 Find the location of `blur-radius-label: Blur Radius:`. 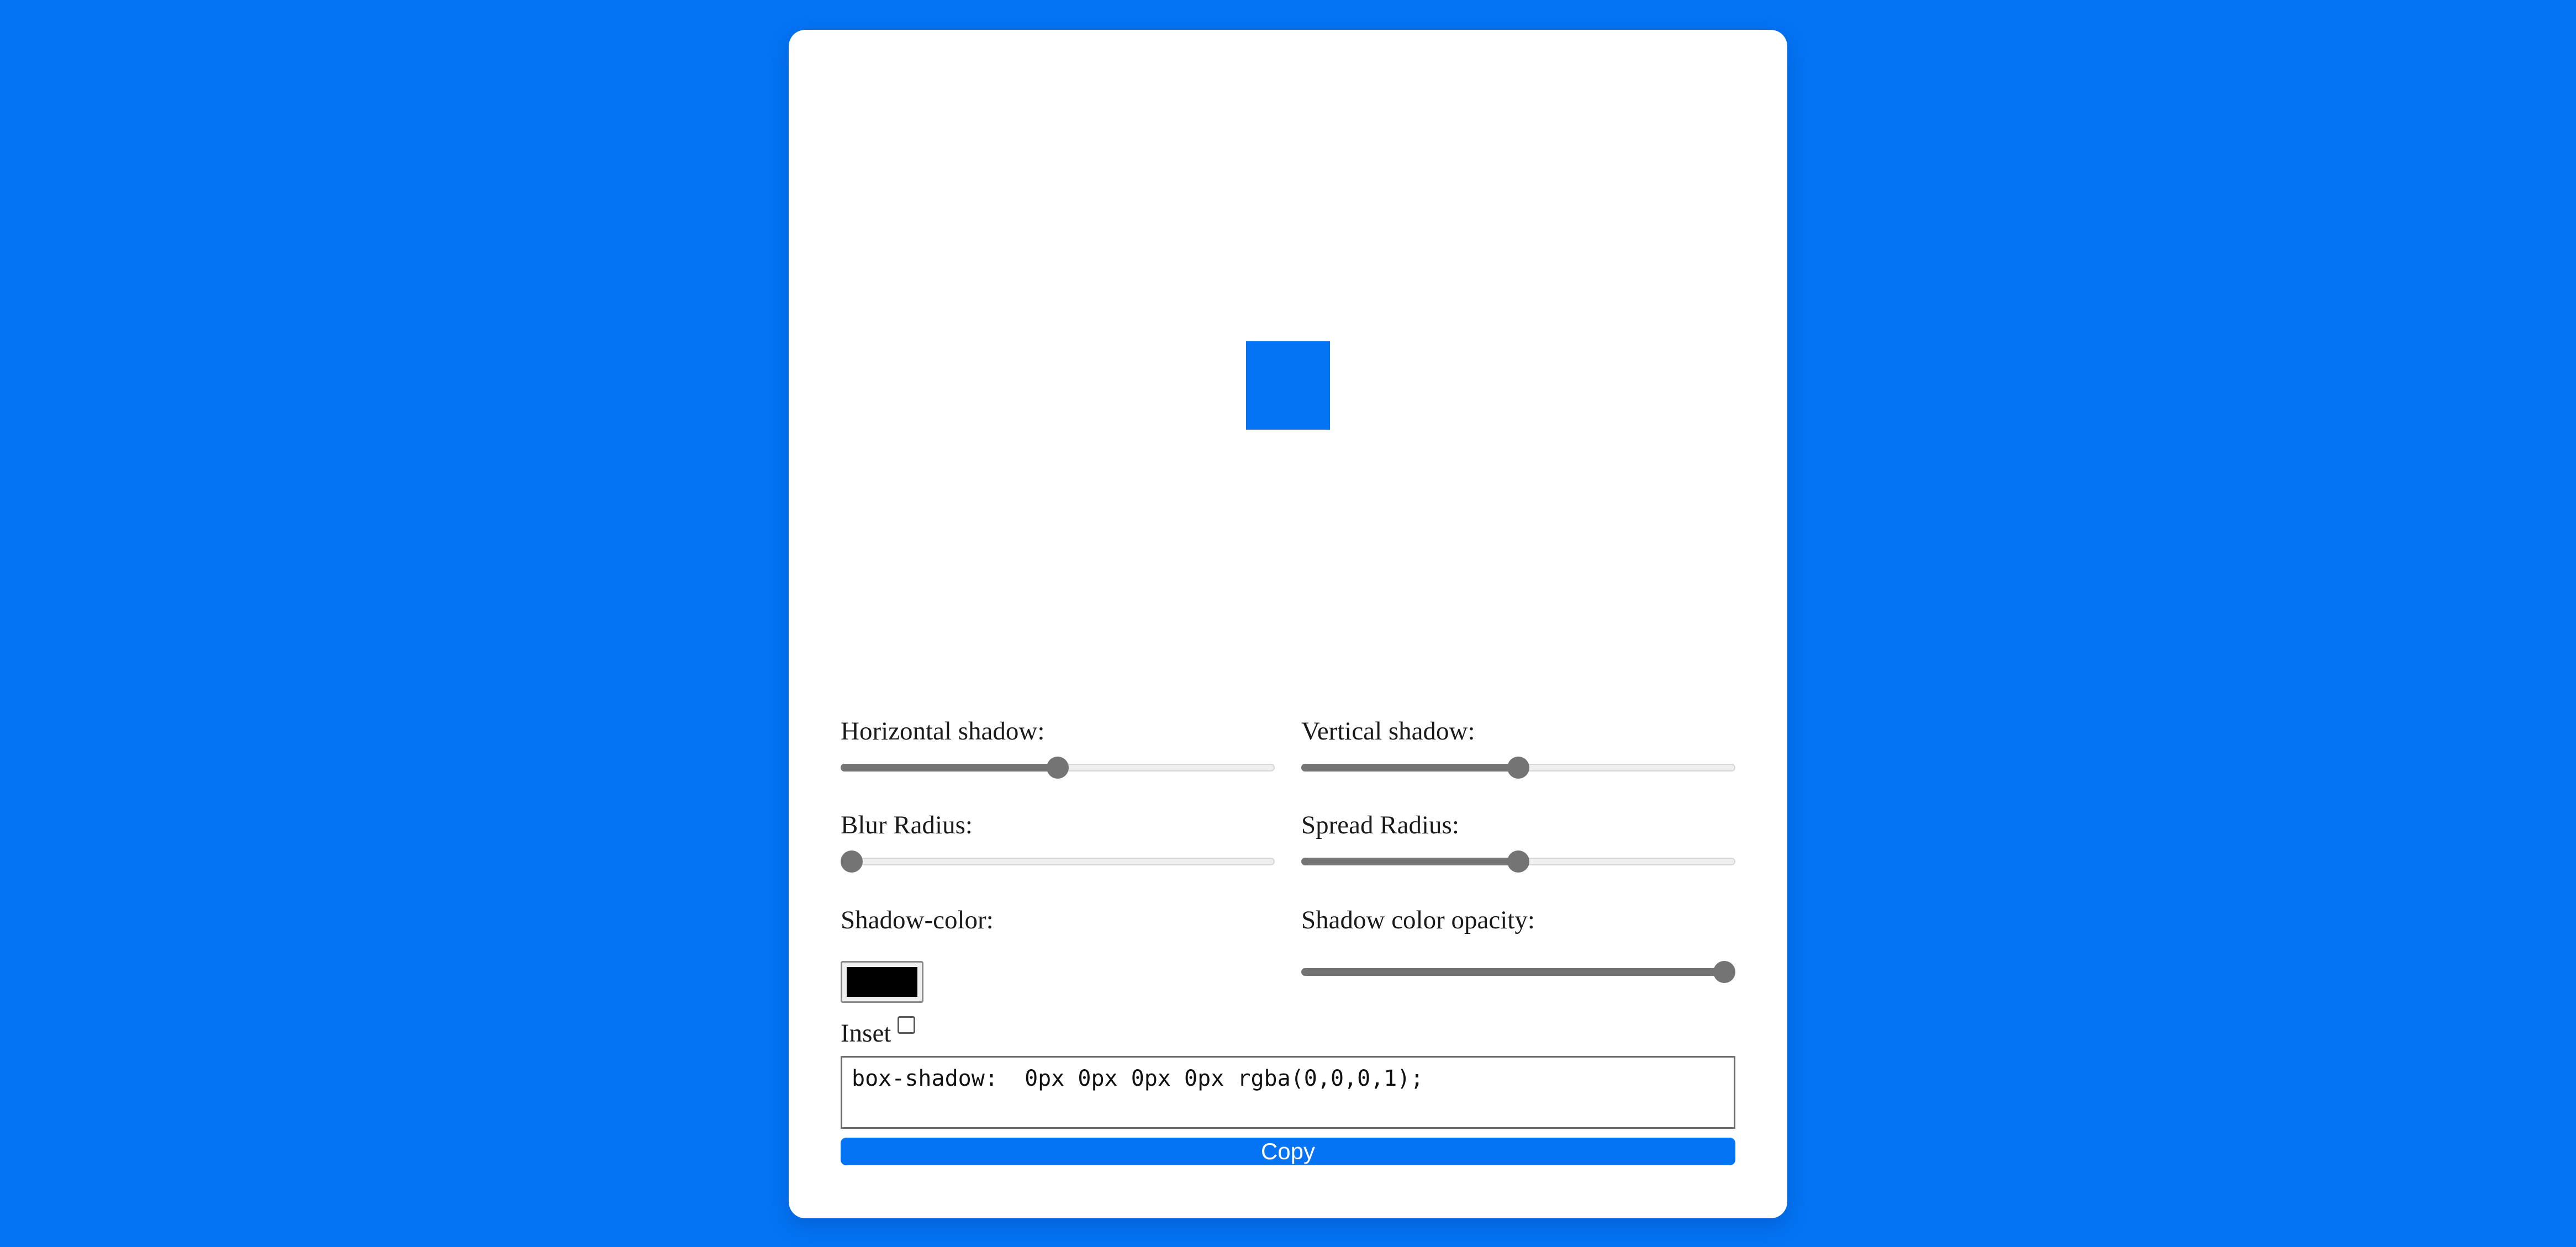

blur-radius-label: Blur Radius: is located at coordinates (907, 825).